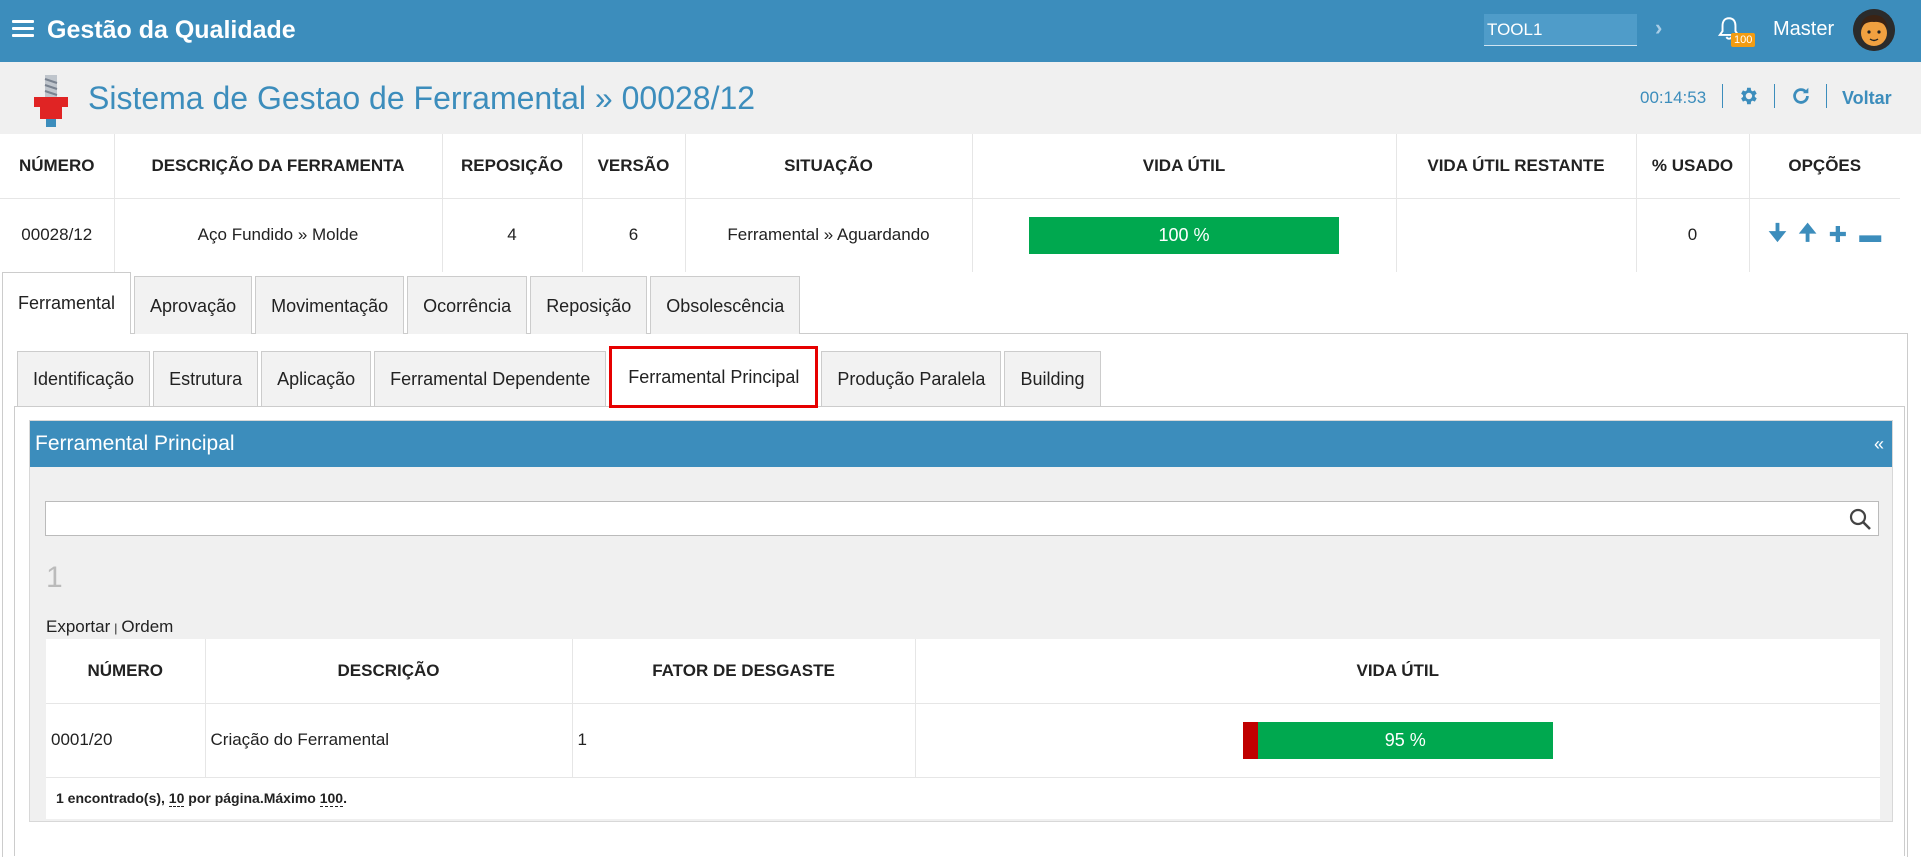 The height and width of the screenshot is (857, 1921). I want to click on life-progress-bar: 100 %, so click(1184, 235).